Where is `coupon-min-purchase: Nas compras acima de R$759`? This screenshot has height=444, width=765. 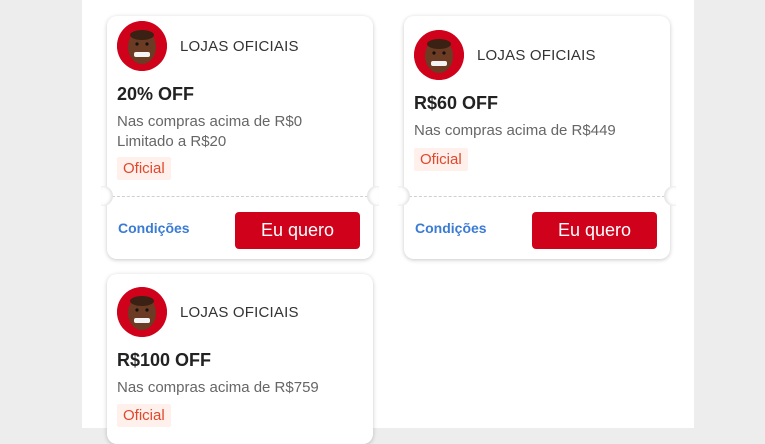
coupon-min-purchase: Nas compras acima de R$759 is located at coordinates (218, 387).